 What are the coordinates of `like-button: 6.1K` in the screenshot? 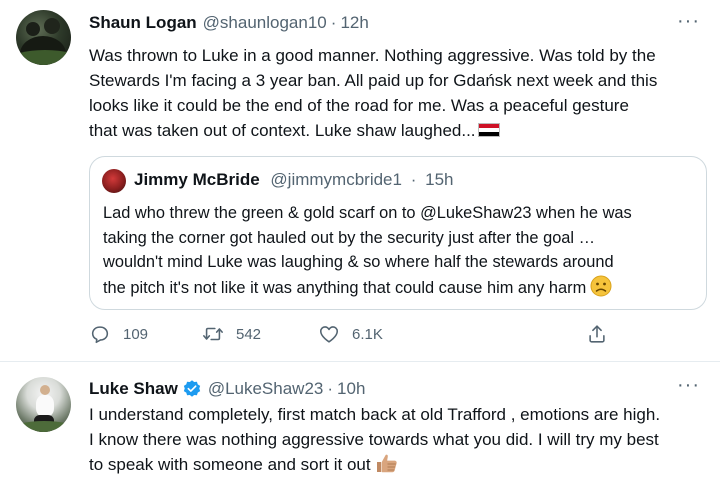 It's located at (350, 334).